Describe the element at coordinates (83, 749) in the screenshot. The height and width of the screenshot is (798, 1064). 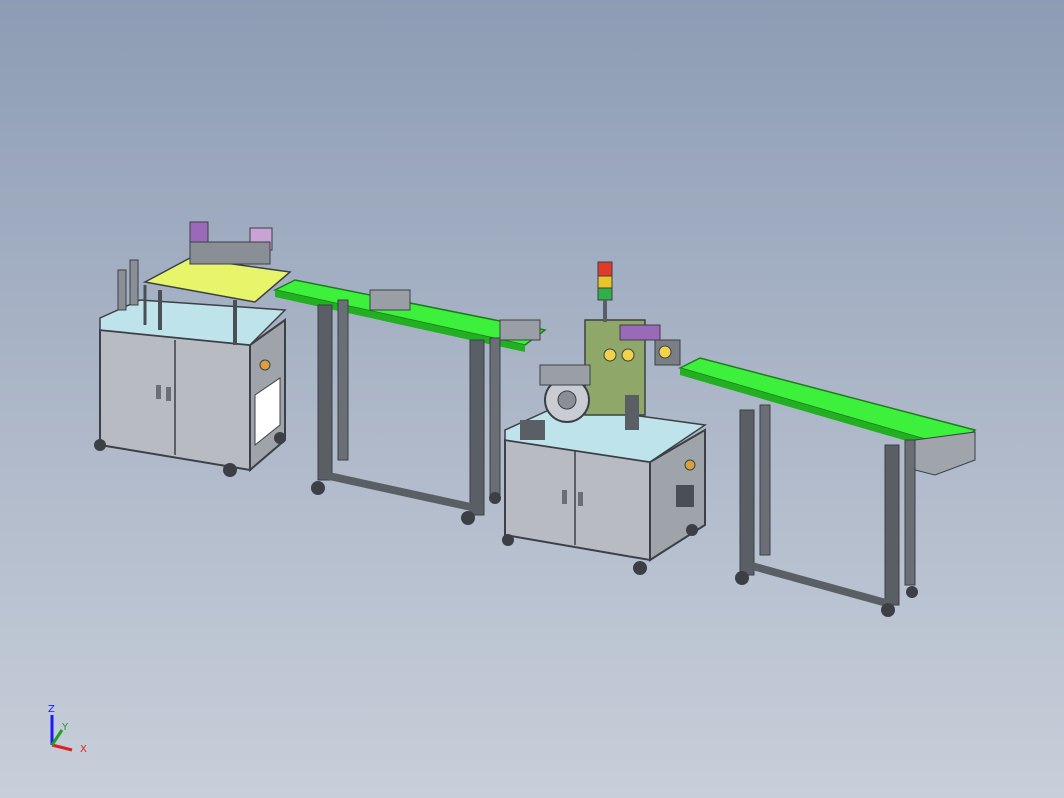
I see `x-axis-label: X` at that location.